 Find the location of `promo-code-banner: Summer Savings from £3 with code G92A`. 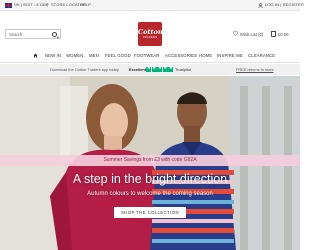

promo-code-banner: Summer Savings from £3 with code G92A is located at coordinates (150, 160).